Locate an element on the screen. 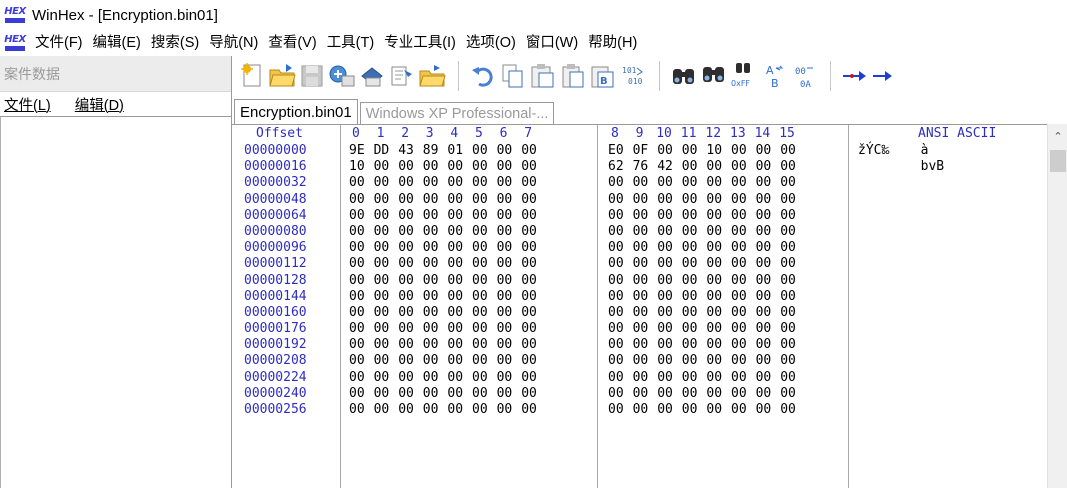 The height and width of the screenshot is (488, 1067). hex-byte: 10 is located at coordinates (714, 151).